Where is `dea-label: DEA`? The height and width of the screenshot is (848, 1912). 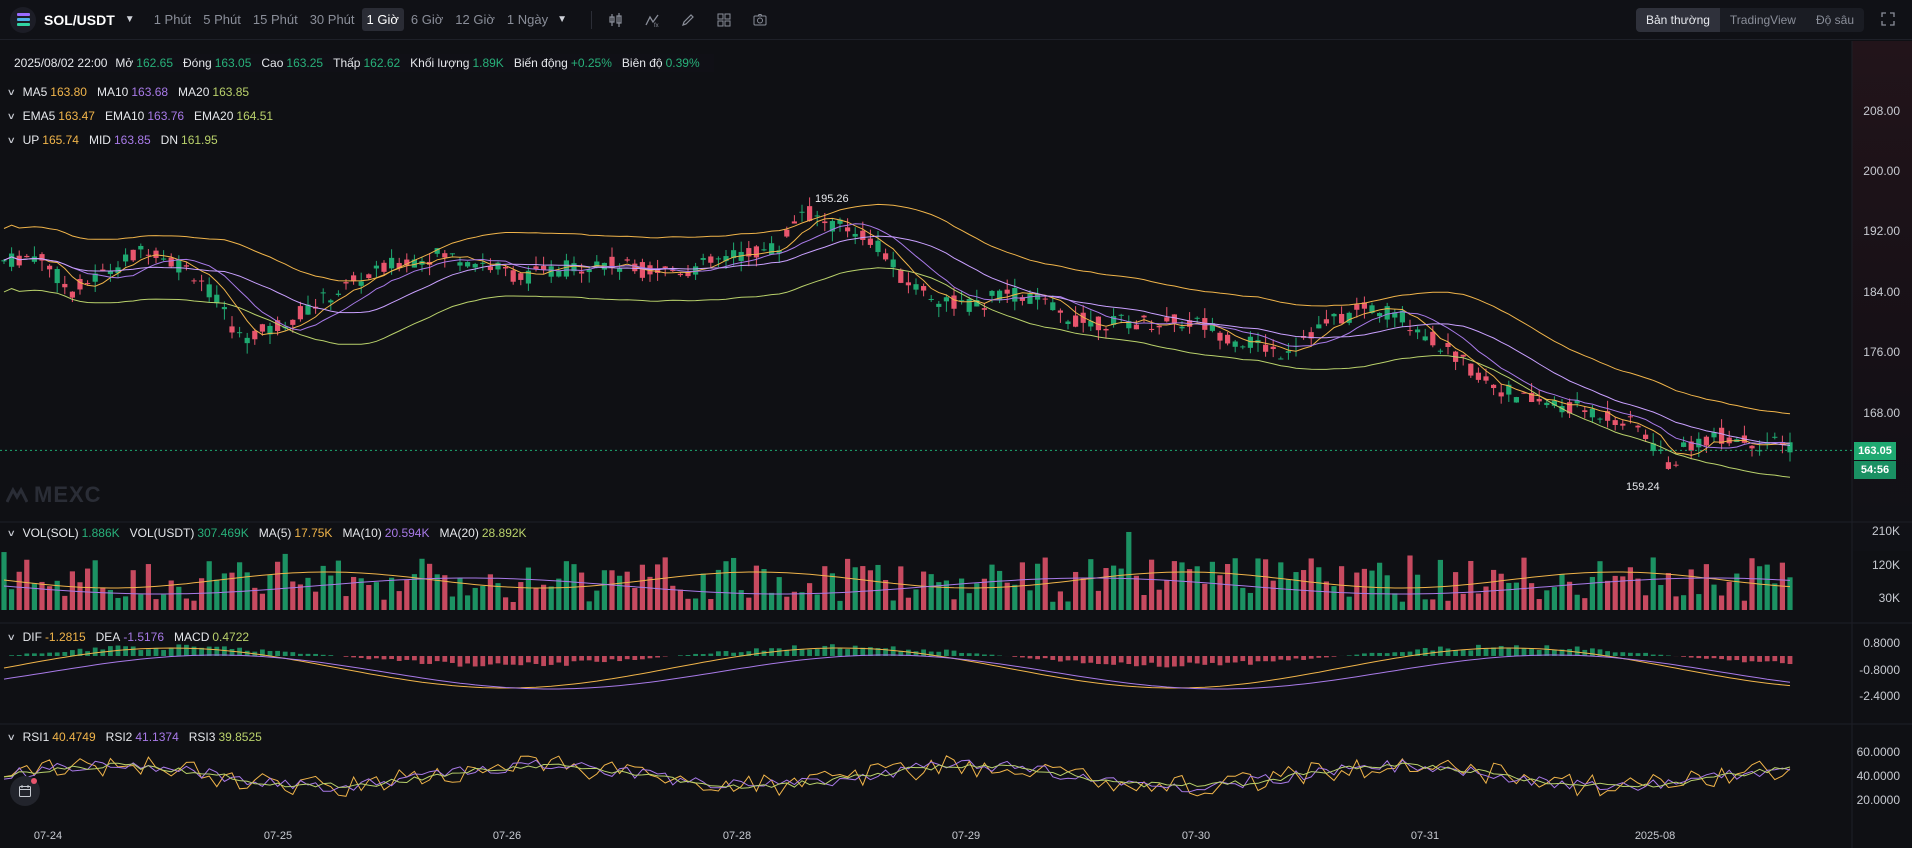 dea-label: DEA is located at coordinates (108, 637).